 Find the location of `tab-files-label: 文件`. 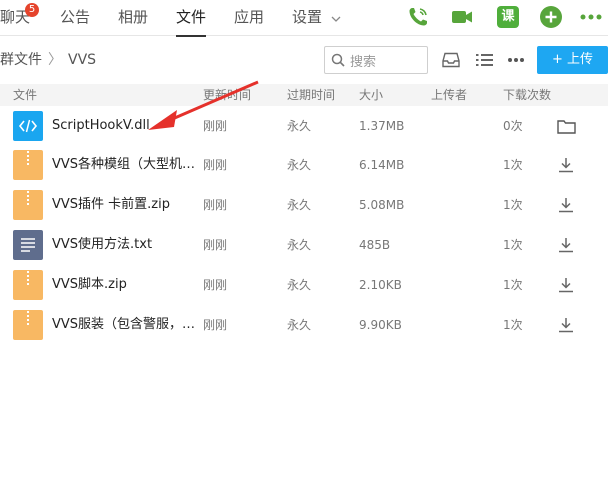

tab-files-label: 文件 is located at coordinates (191, 17).